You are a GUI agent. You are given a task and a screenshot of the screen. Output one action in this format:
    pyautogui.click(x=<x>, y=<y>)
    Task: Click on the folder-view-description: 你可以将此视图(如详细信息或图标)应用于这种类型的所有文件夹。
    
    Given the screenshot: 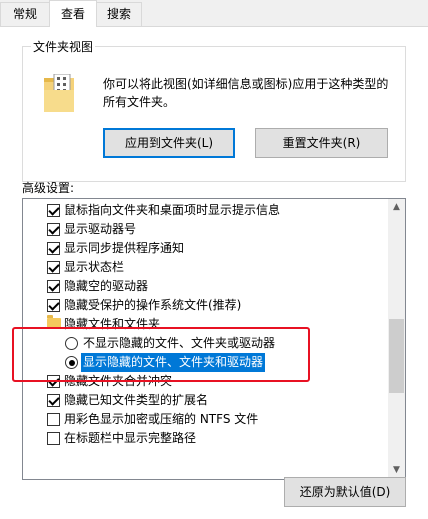 What is the action you would take?
    pyautogui.click(x=246, y=93)
    